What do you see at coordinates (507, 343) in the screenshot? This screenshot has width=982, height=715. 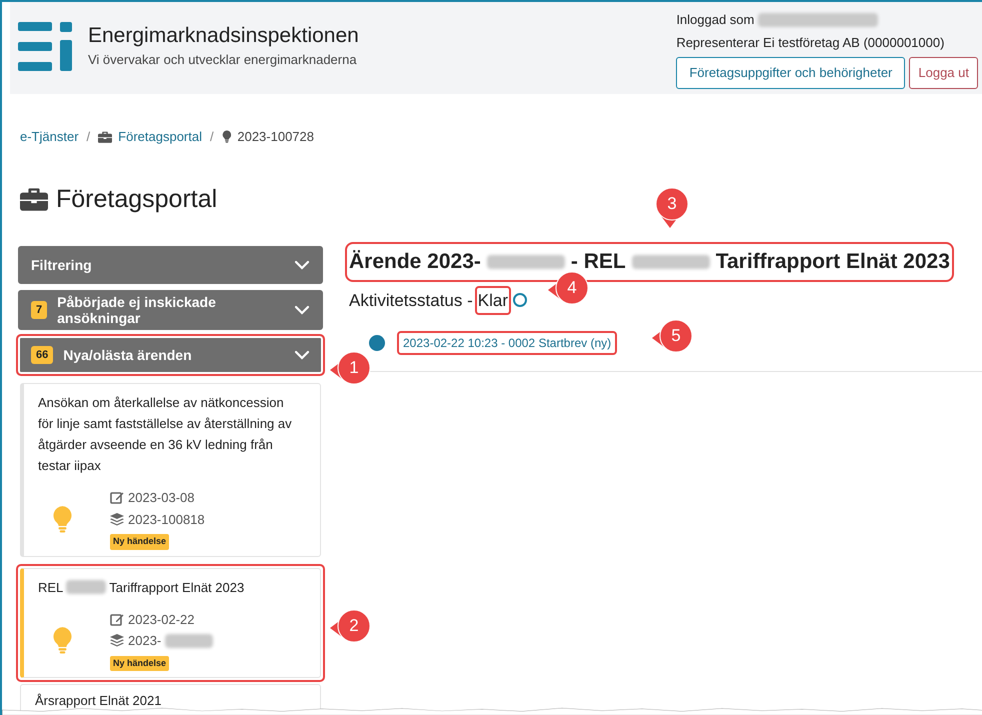 I see `event-link: 2023-02-22 10:23 - 0002 Startbrev (ny)` at bounding box center [507, 343].